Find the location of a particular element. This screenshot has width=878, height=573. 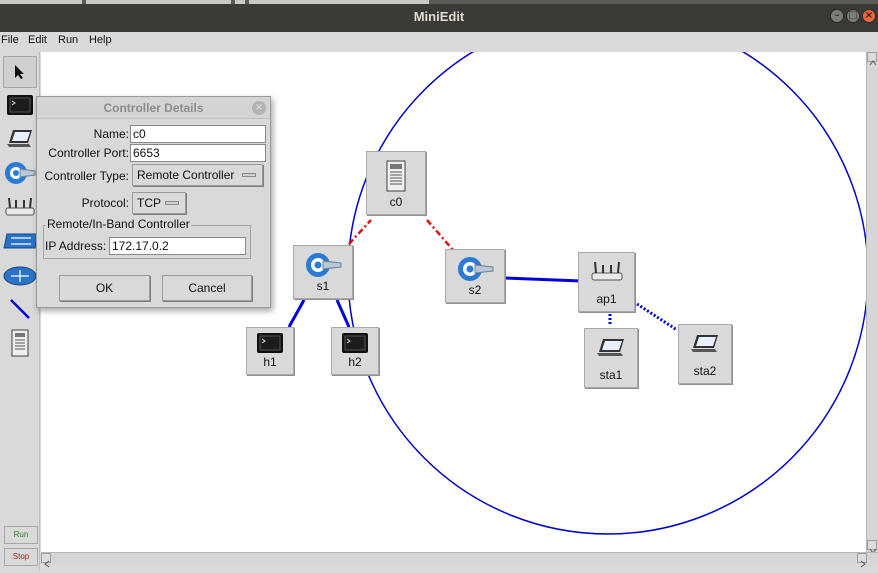

scroll-left-arrow is located at coordinates (46, 560).